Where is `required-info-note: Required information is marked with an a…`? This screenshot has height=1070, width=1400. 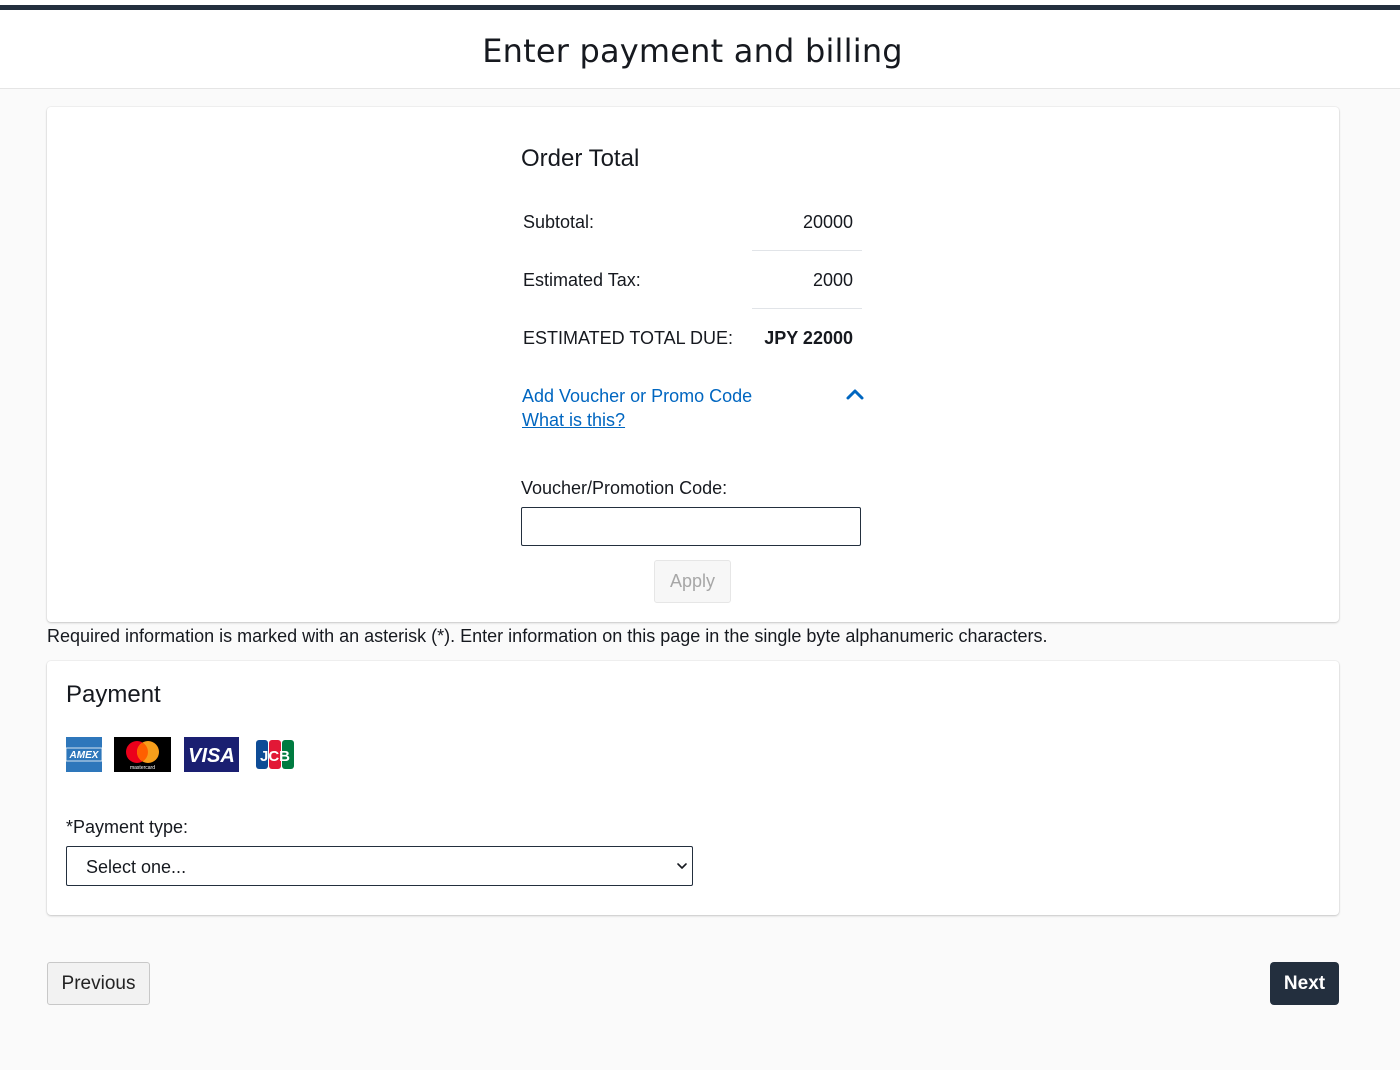
required-info-note: Required information is marked with an a… is located at coordinates (547, 636).